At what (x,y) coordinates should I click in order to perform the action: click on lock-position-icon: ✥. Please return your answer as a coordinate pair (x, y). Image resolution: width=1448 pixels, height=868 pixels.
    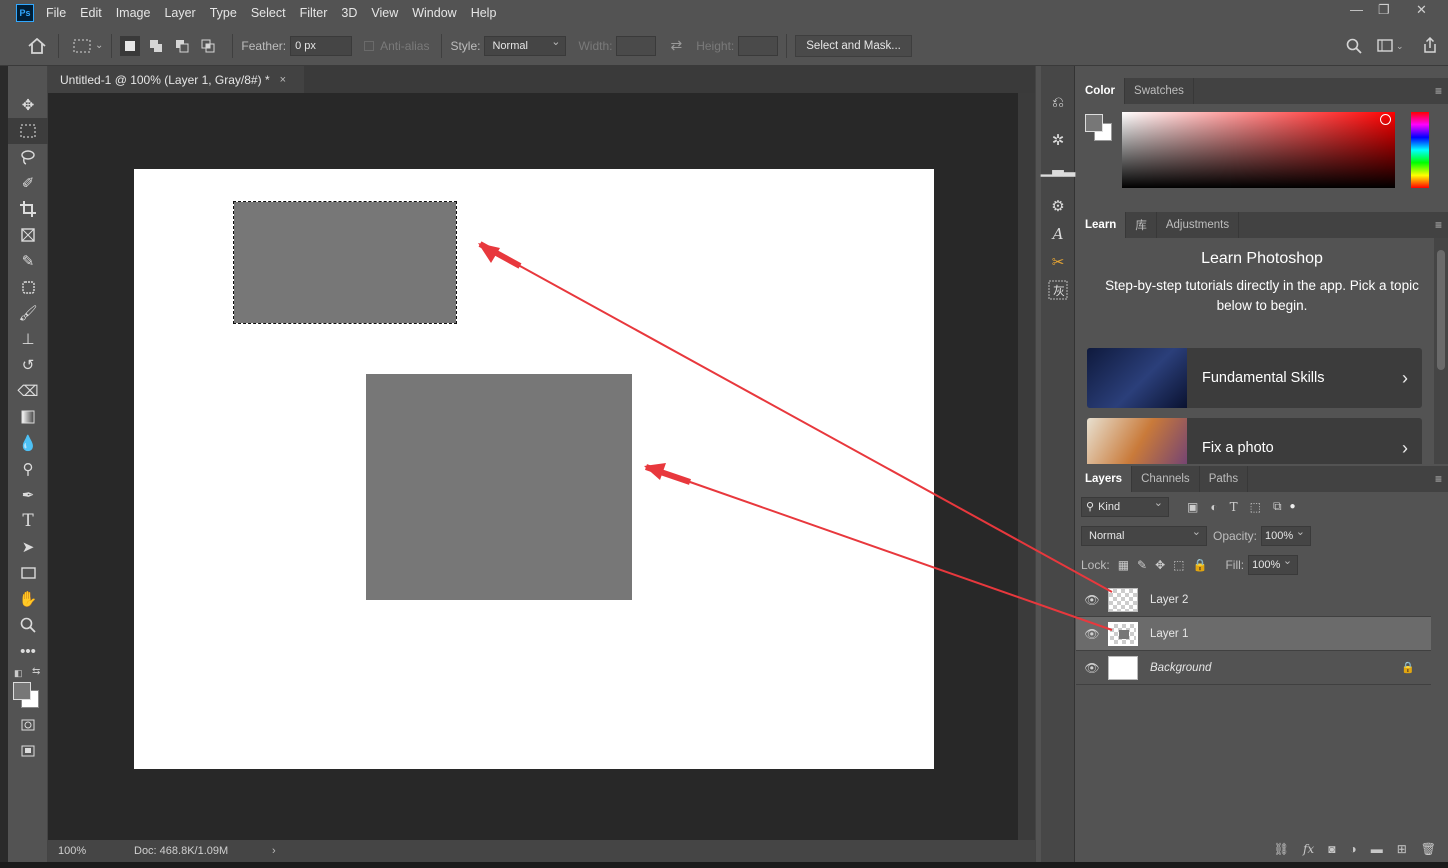
    Looking at the image, I should click on (1160, 565).